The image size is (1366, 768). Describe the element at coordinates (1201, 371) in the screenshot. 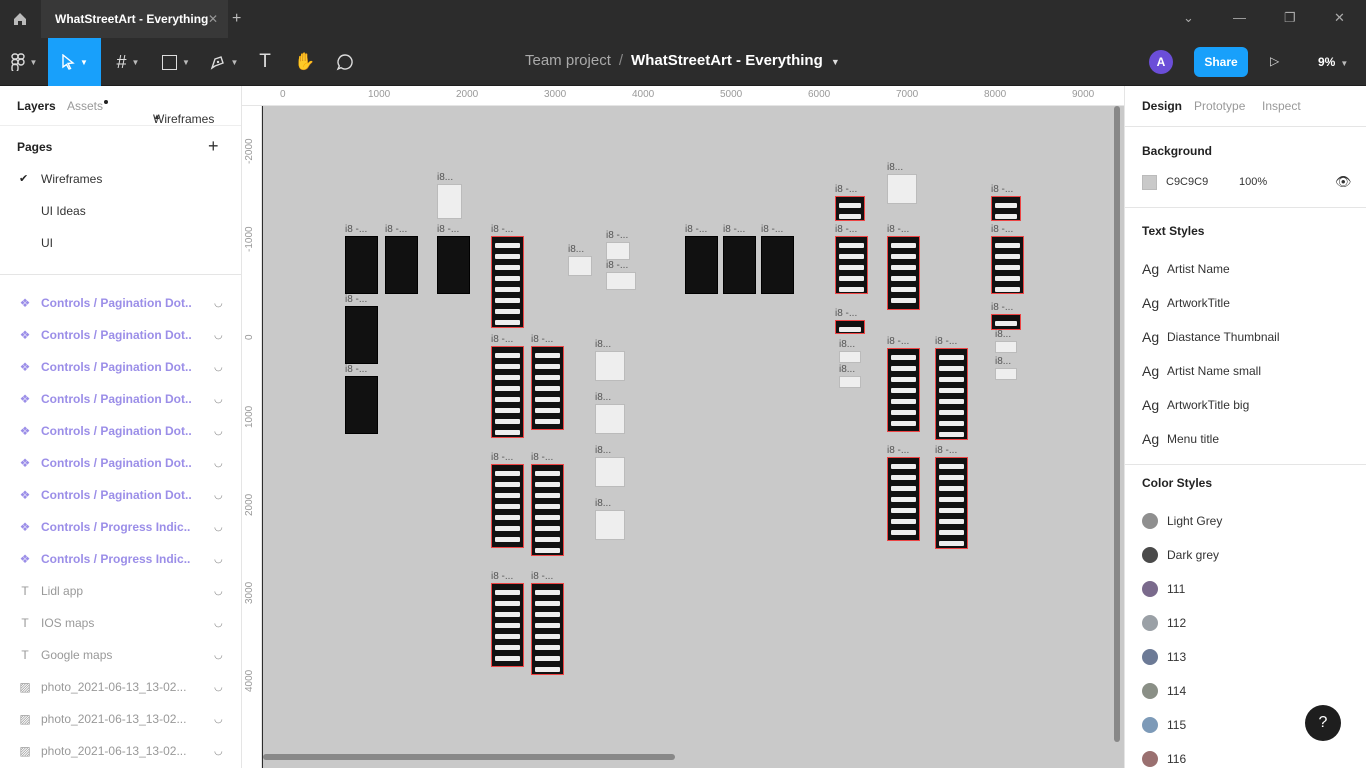

I see `text-style-item: Ag Artist Name small` at that location.